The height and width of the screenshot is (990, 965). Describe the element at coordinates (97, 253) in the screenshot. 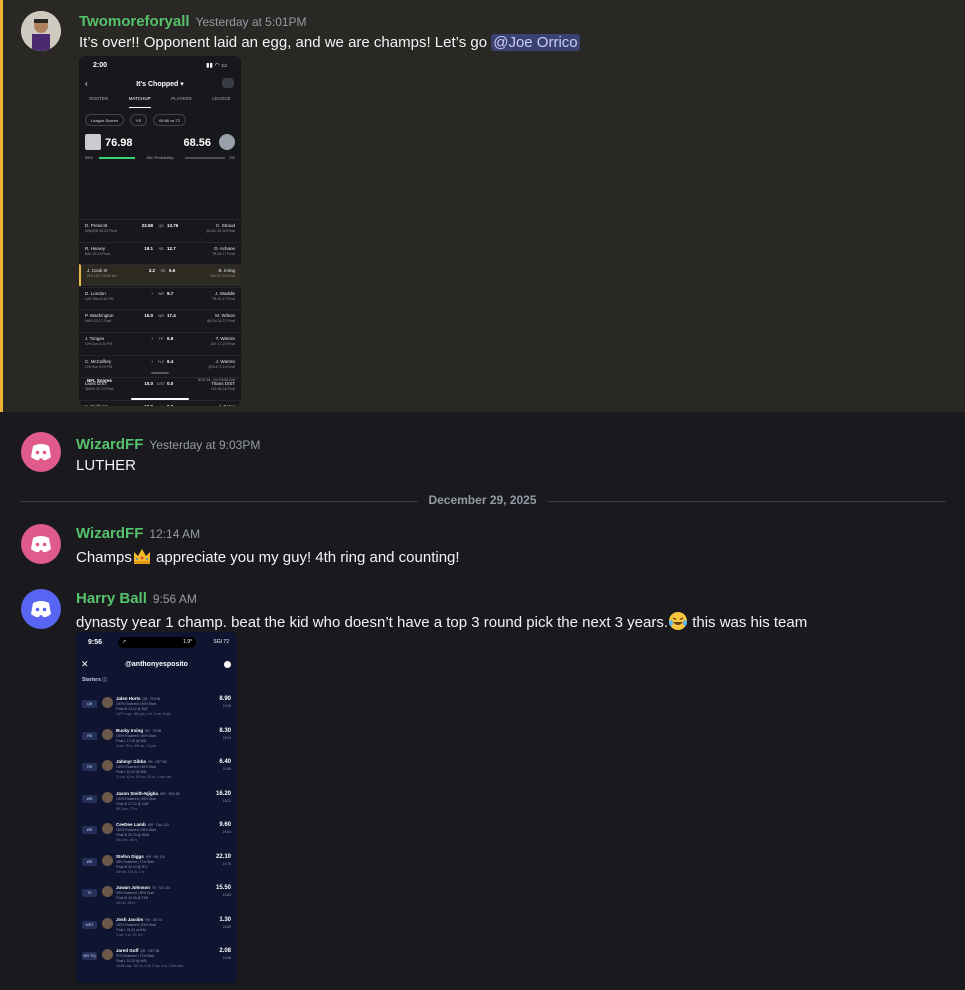

I see `player-left-game: BAL 20-13 Final` at that location.